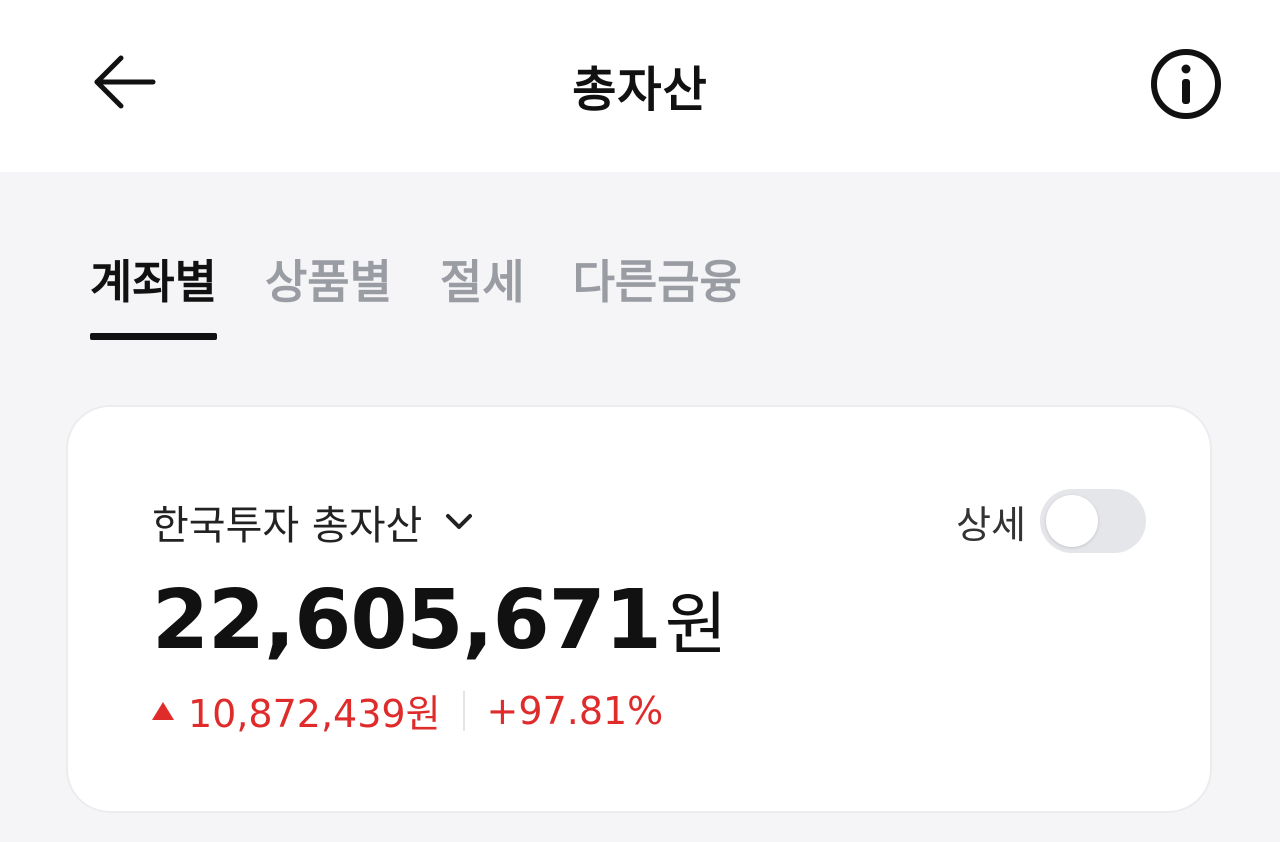 The image size is (1280, 842). Describe the element at coordinates (696, 625) in the screenshot. I see `total-amount-unit: 원` at that location.